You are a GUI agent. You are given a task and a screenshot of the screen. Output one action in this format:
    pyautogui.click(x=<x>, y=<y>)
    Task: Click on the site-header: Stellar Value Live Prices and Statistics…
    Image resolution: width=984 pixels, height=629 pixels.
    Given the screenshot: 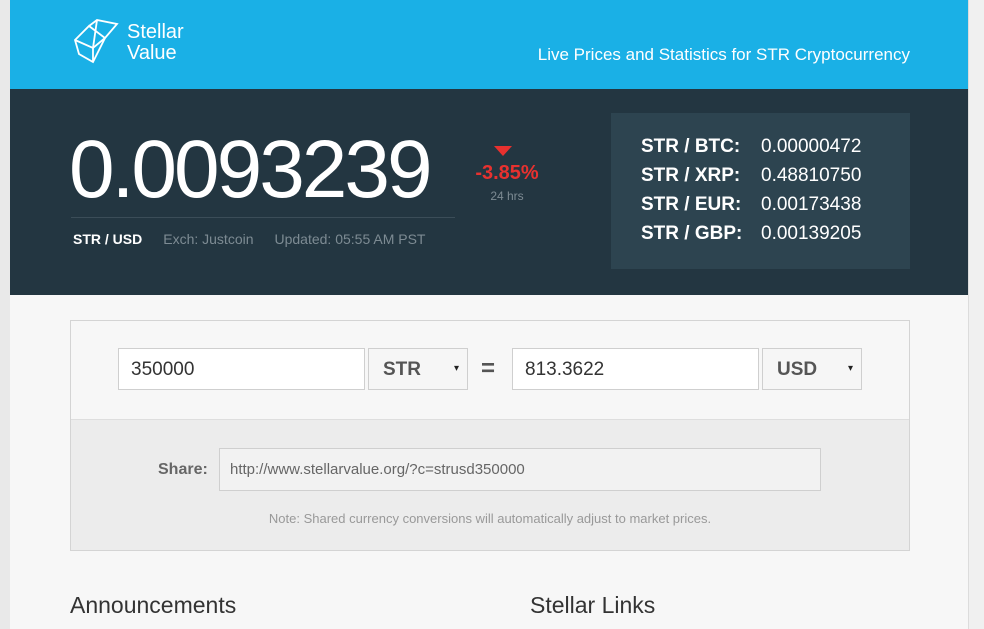 What is the action you would take?
    pyautogui.click(x=489, y=44)
    